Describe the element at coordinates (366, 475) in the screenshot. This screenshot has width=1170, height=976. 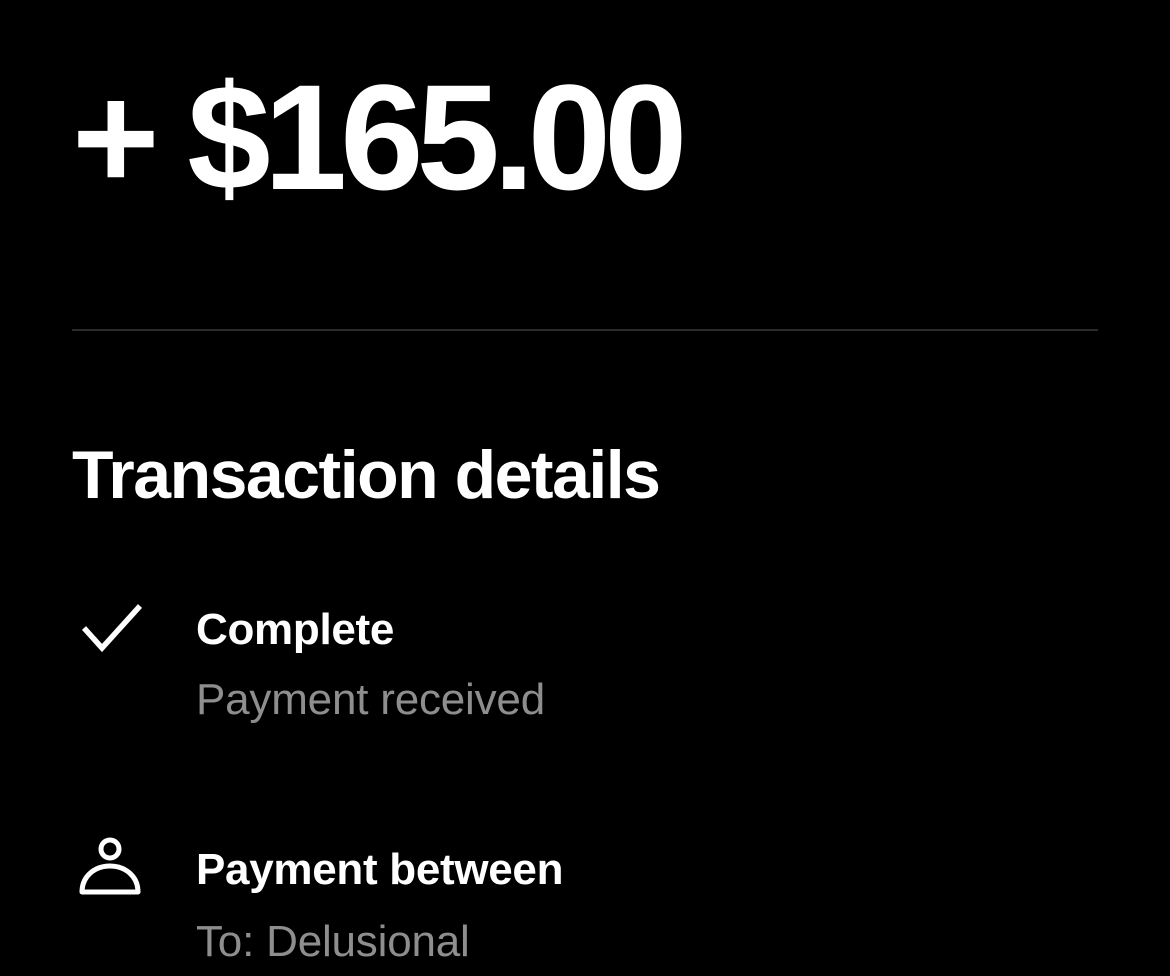
I see `section-title: Transaction details` at that location.